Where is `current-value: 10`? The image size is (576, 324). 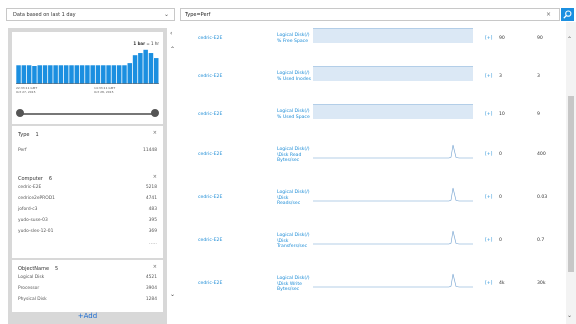 current-value: 10 is located at coordinates (502, 114).